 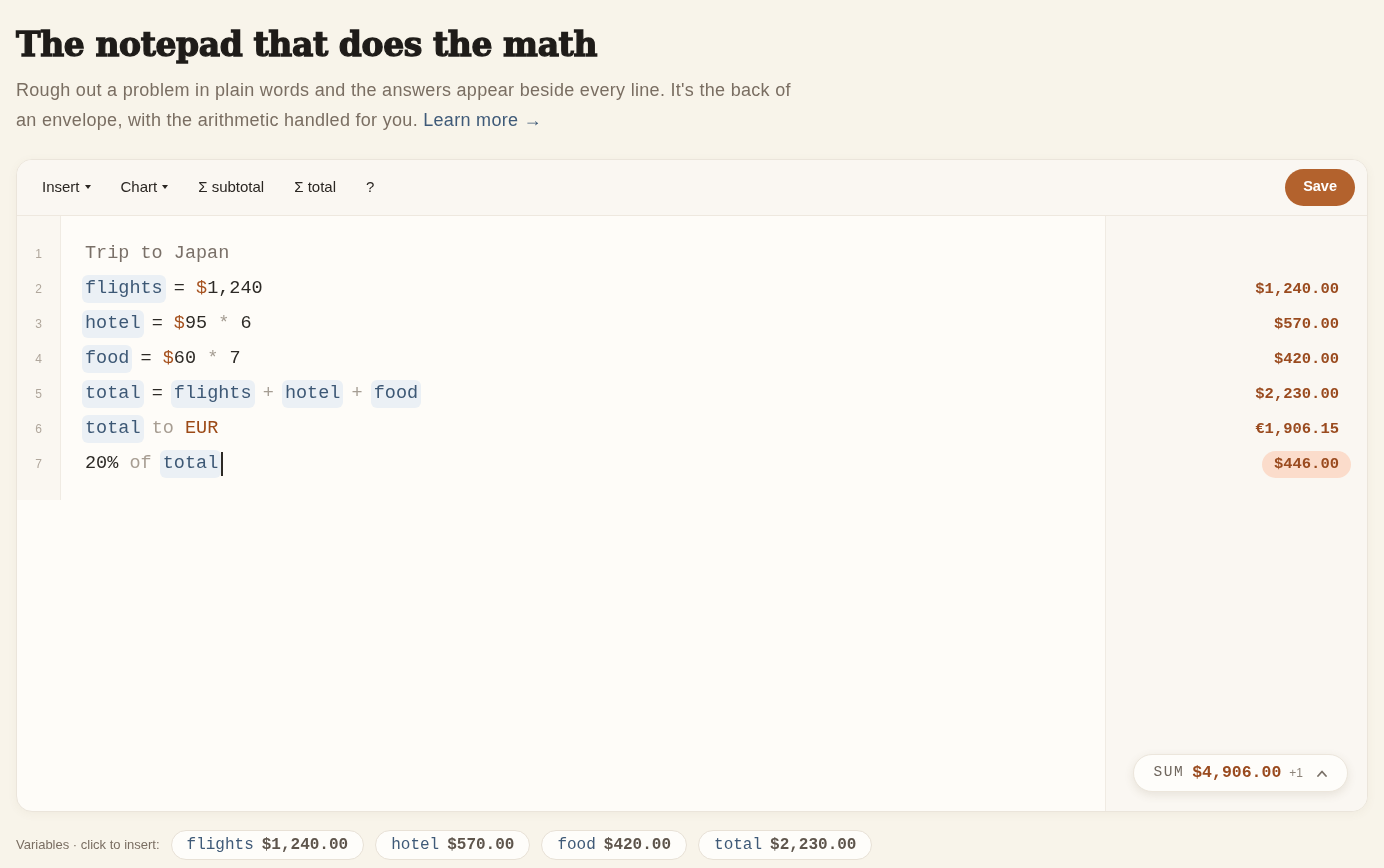 What do you see at coordinates (1306, 359) in the screenshot?
I see `result-value: $420.00` at bounding box center [1306, 359].